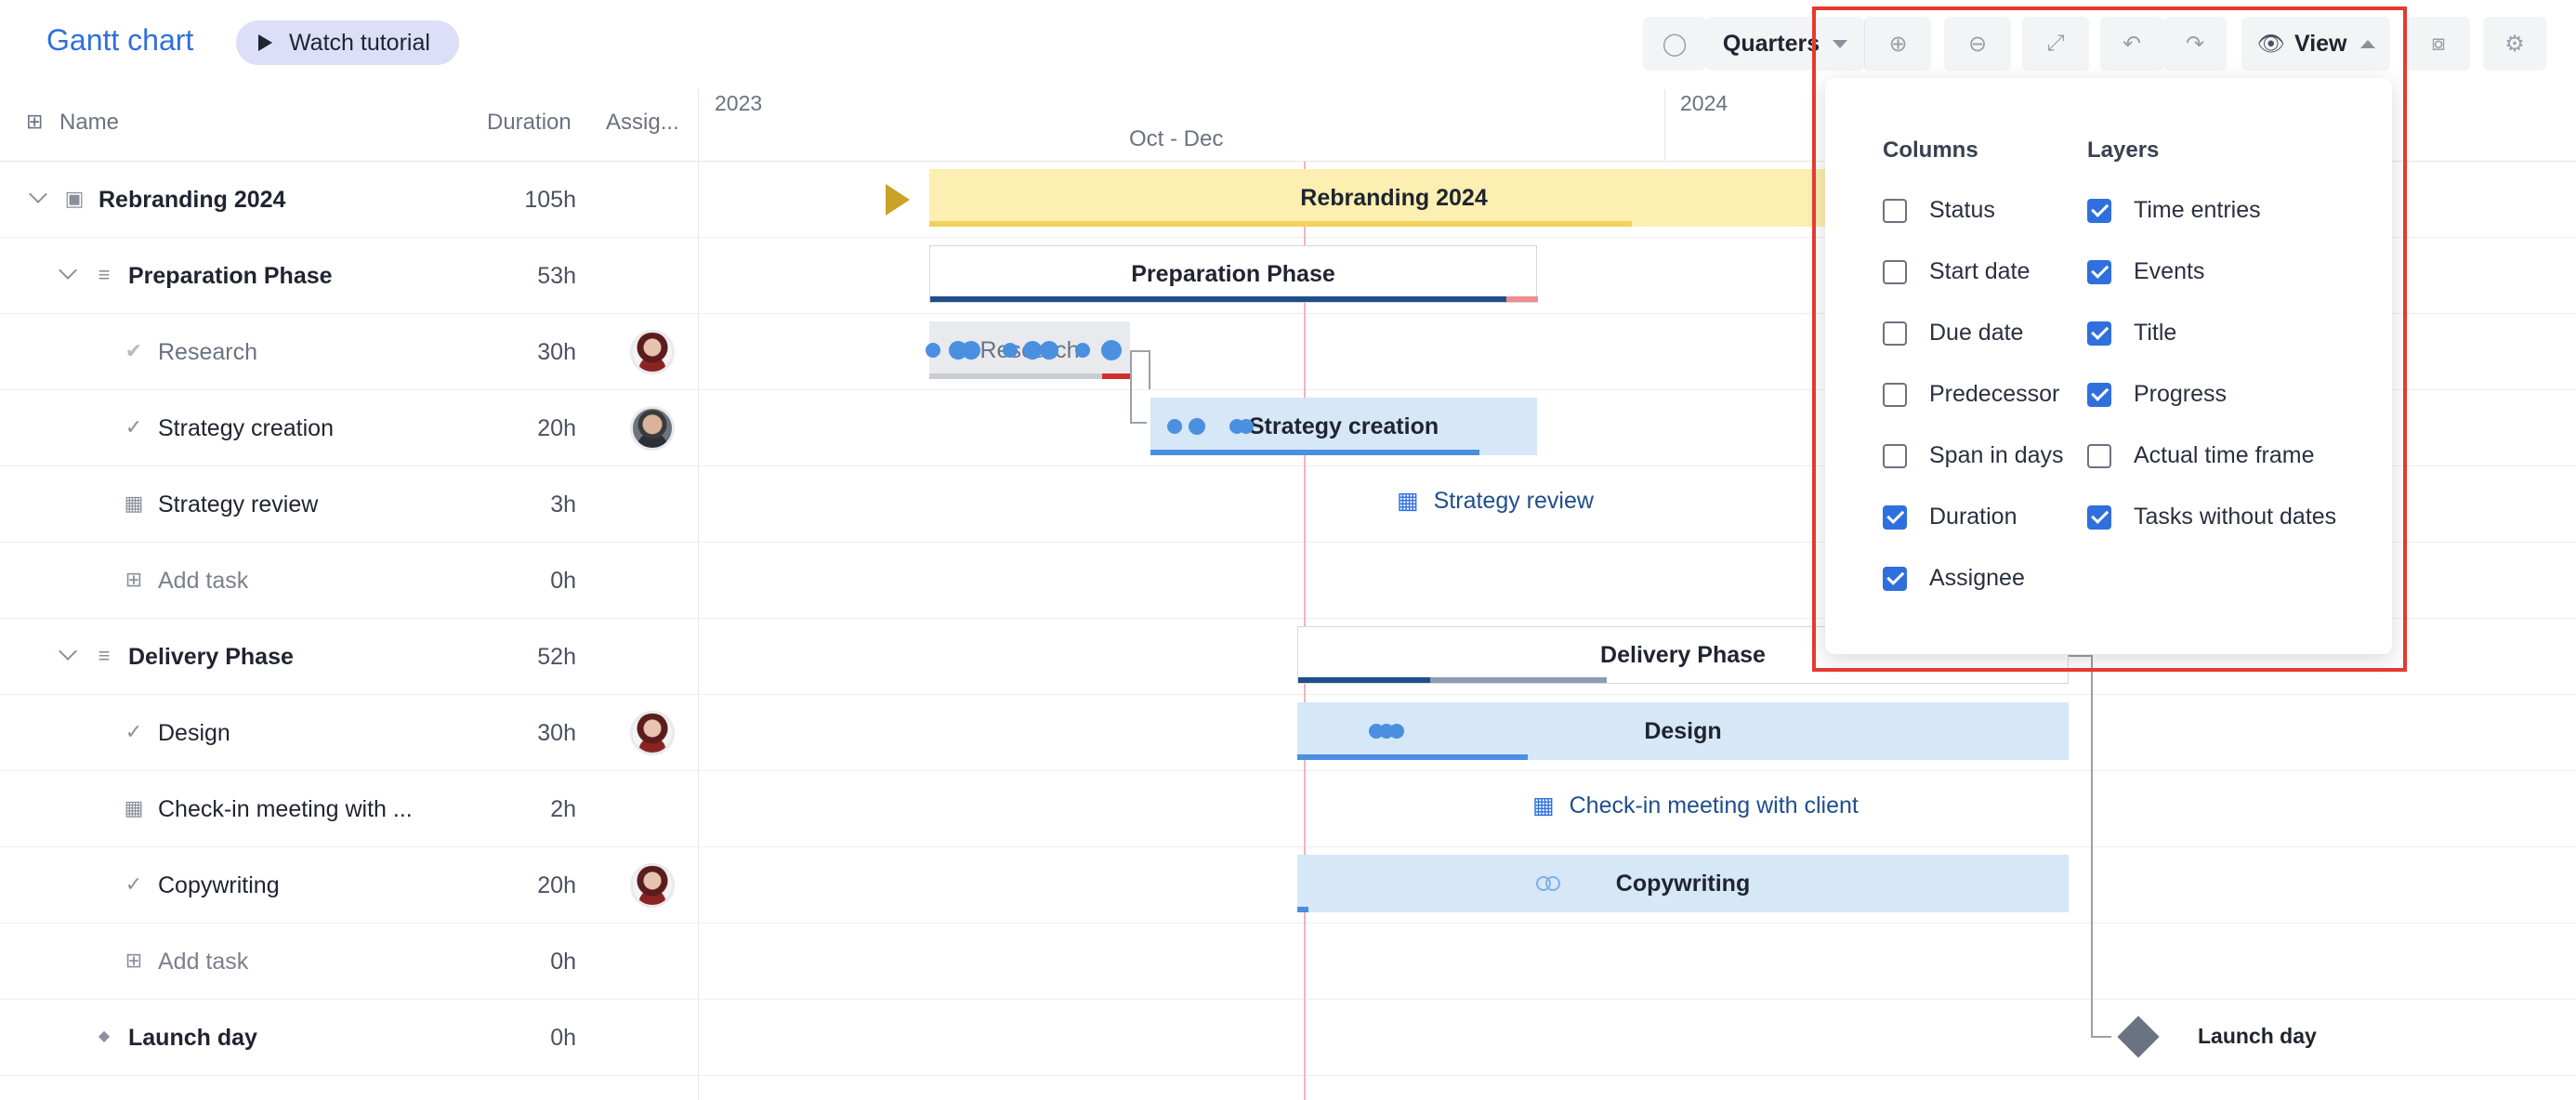  Describe the element at coordinates (194, 733) in the screenshot. I see `task-name: Design` at that location.